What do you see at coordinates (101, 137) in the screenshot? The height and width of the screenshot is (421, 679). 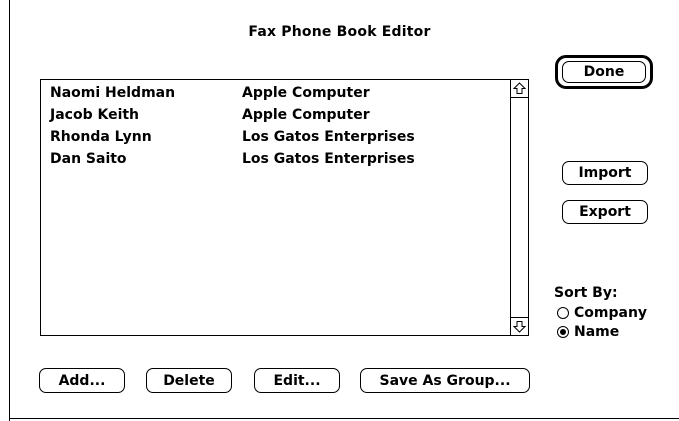 I see `entry-name: Rhonda Lynn` at bounding box center [101, 137].